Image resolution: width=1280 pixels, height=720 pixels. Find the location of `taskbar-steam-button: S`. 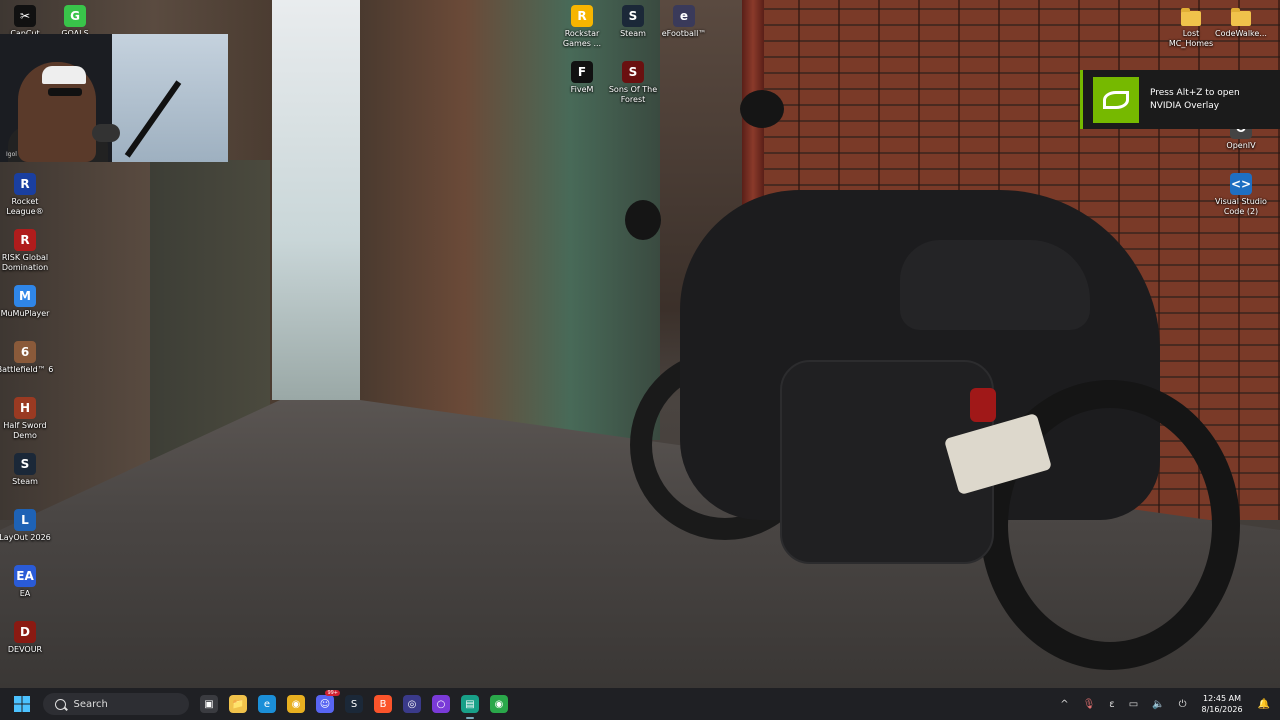

taskbar-steam-button: S is located at coordinates (354, 704).